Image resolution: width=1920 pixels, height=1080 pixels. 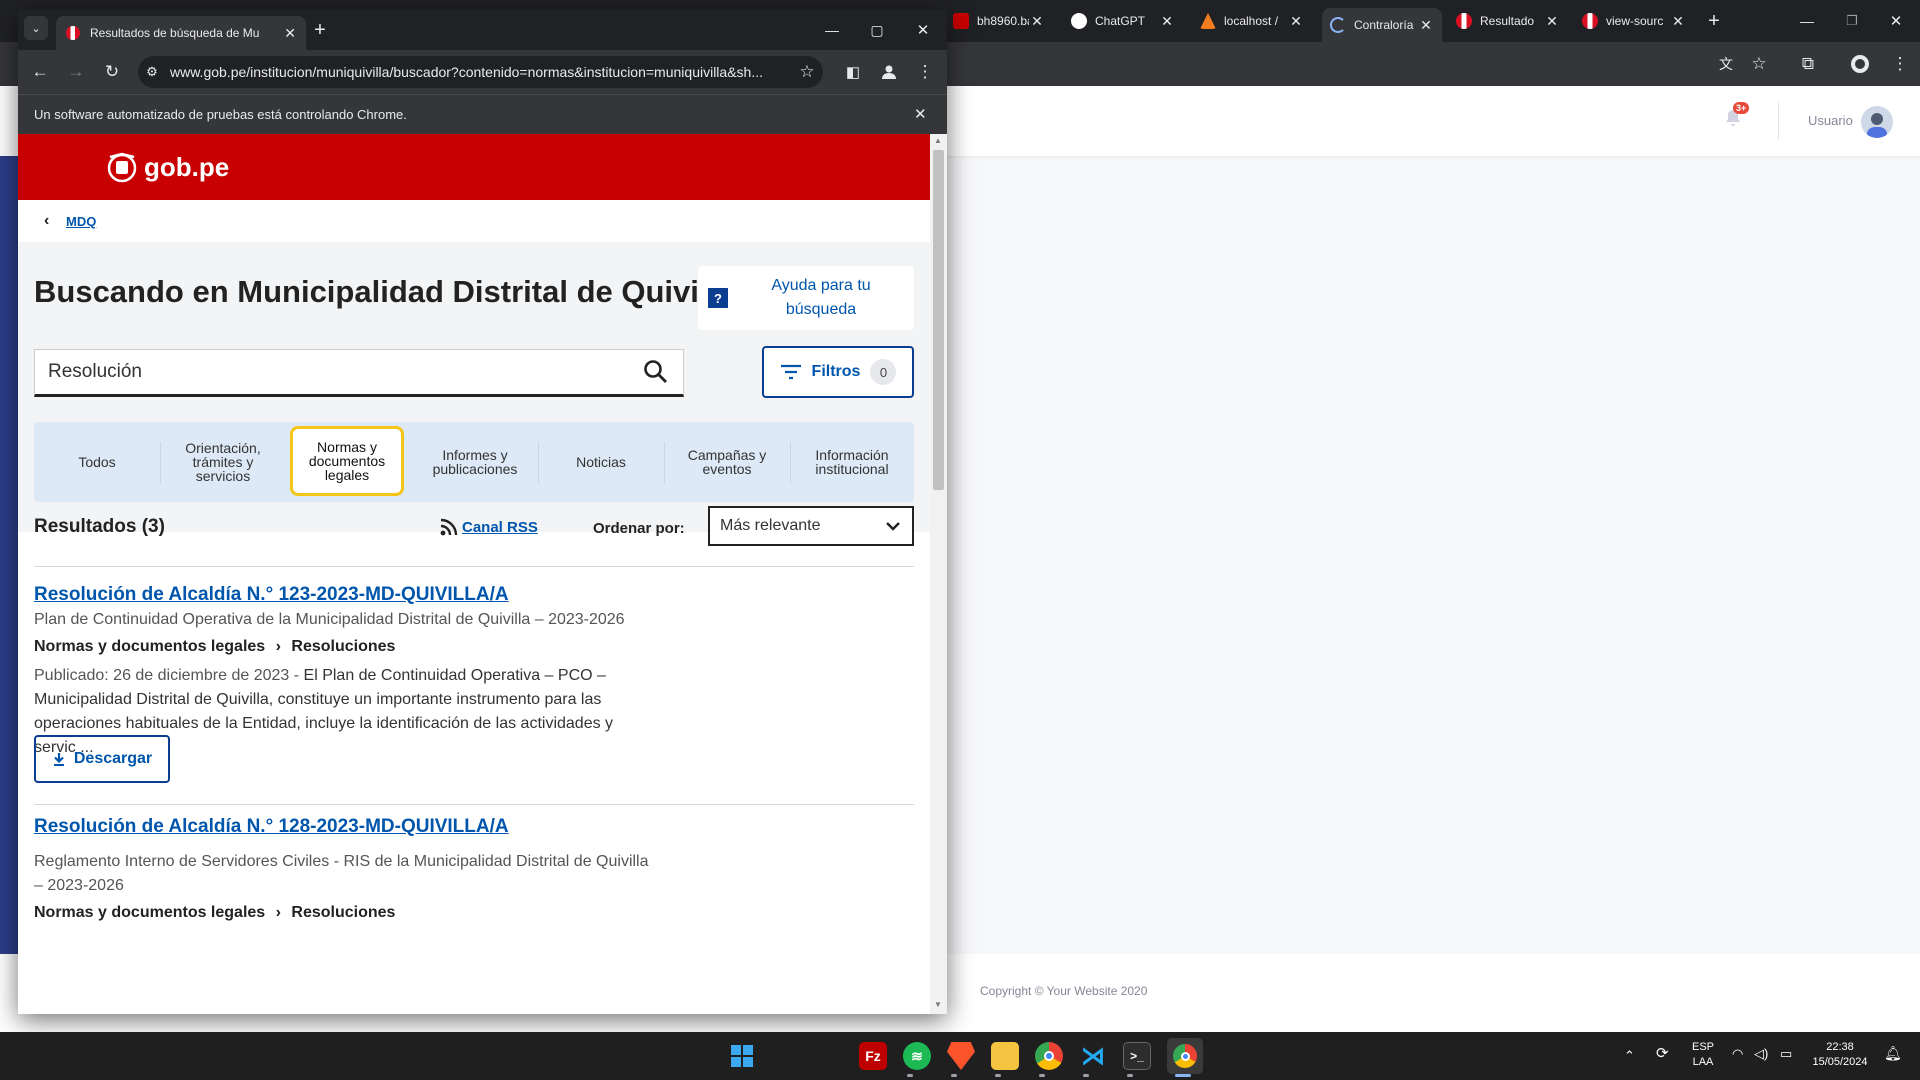 I want to click on avatar, so click(x=1877, y=122).